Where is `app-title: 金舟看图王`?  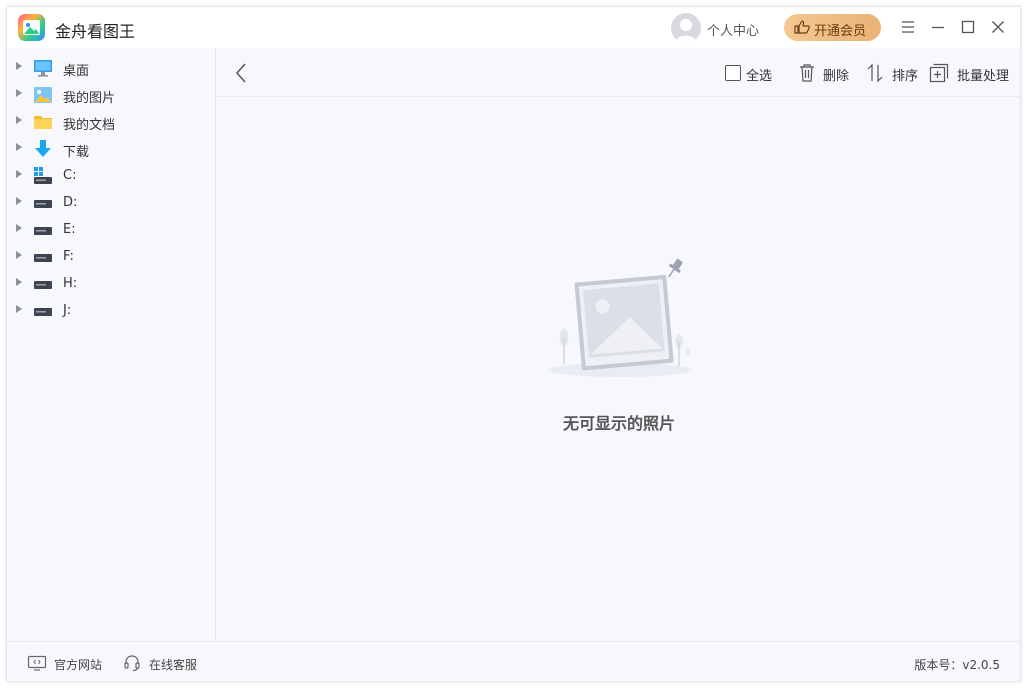 app-title: 金舟看图王 is located at coordinates (95, 31).